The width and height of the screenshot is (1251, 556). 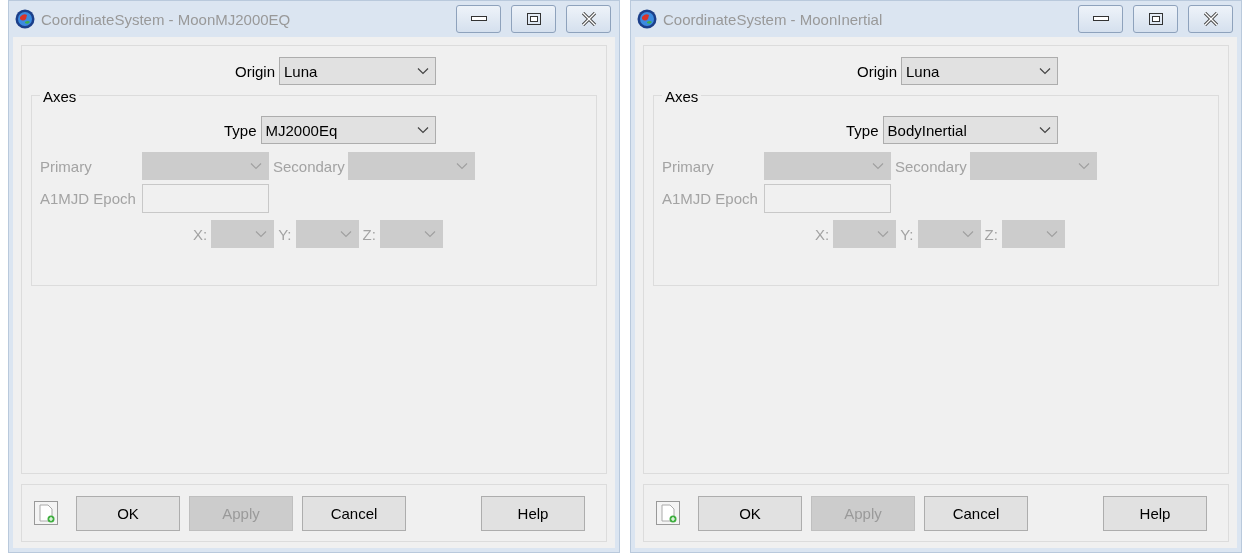 What do you see at coordinates (970, 130) in the screenshot?
I see `dropdown: BodyInertial` at bounding box center [970, 130].